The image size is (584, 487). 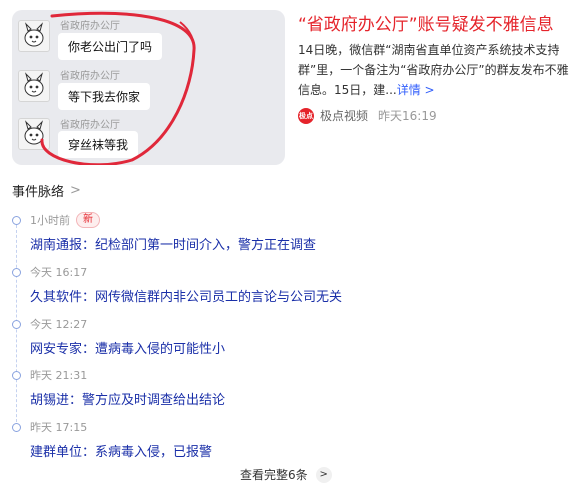 What do you see at coordinates (104, 96) in the screenshot?
I see `chat-bubble: 等下我去你家` at bounding box center [104, 96].